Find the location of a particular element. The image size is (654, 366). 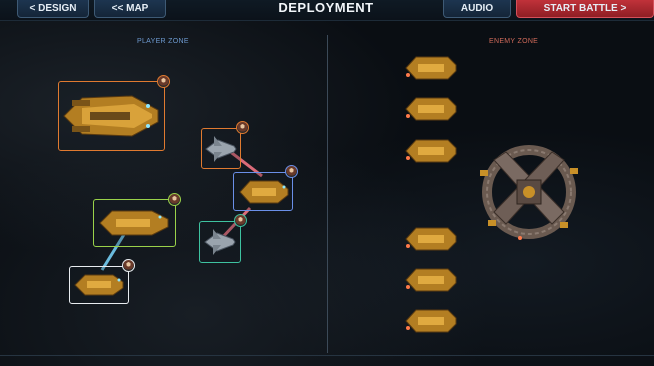

enemy-station-icon is located at coordinates (529, 192).